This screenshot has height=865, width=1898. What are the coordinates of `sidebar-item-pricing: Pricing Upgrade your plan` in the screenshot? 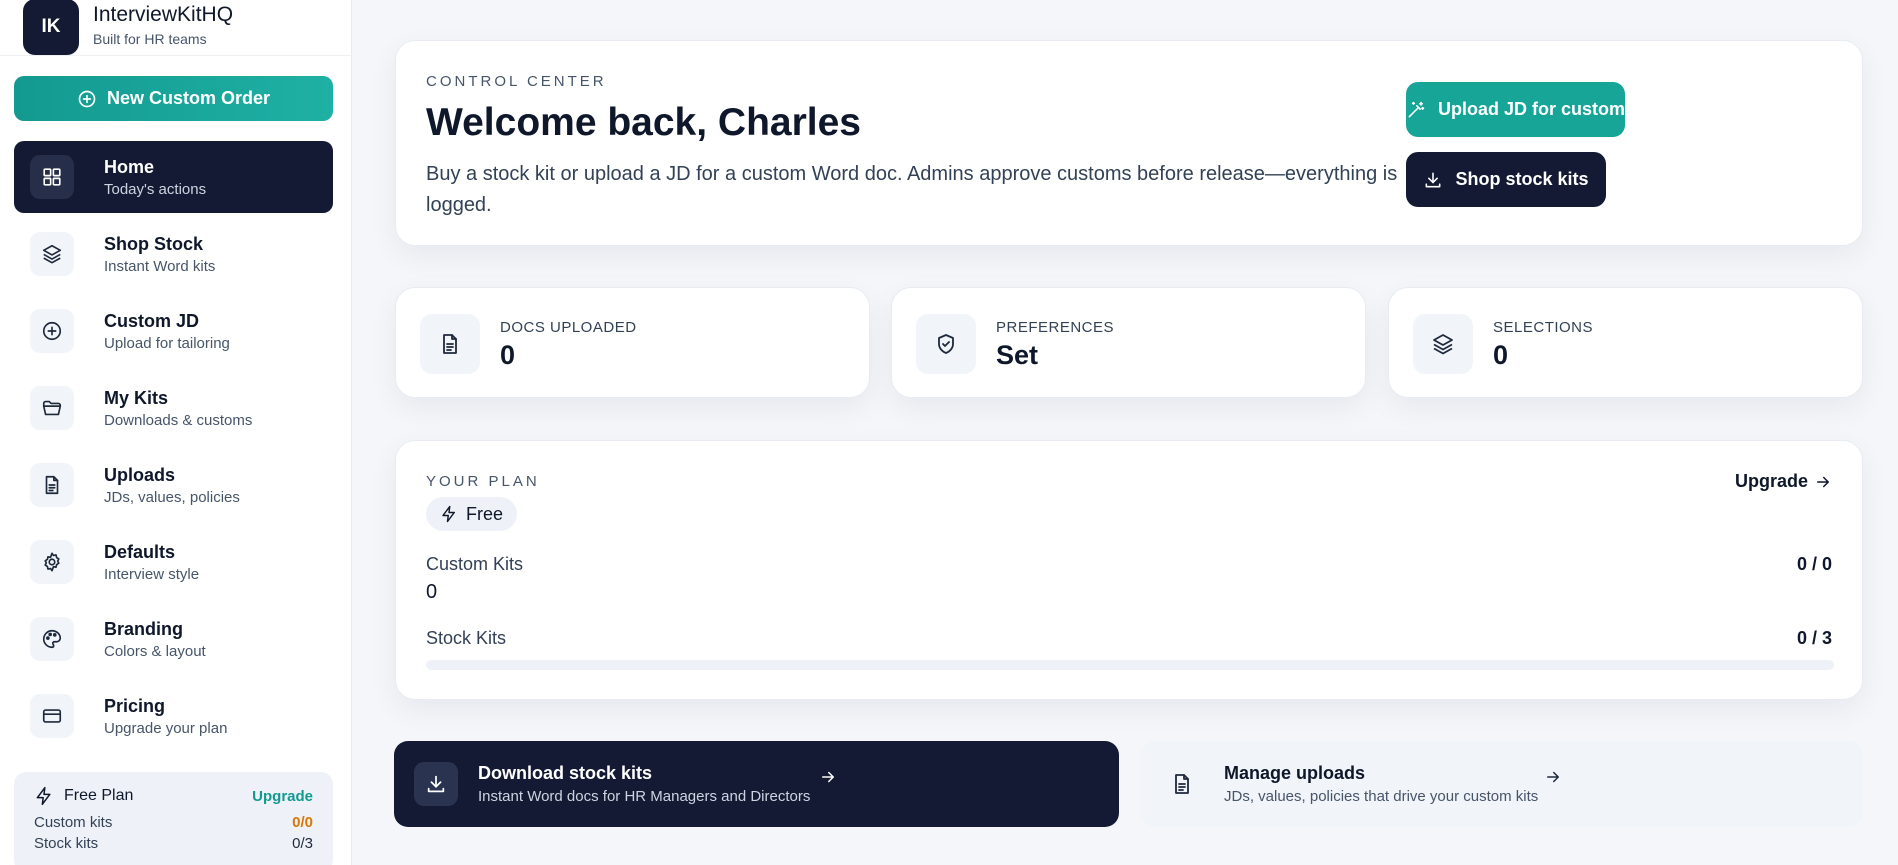 It's located at (173, 716).